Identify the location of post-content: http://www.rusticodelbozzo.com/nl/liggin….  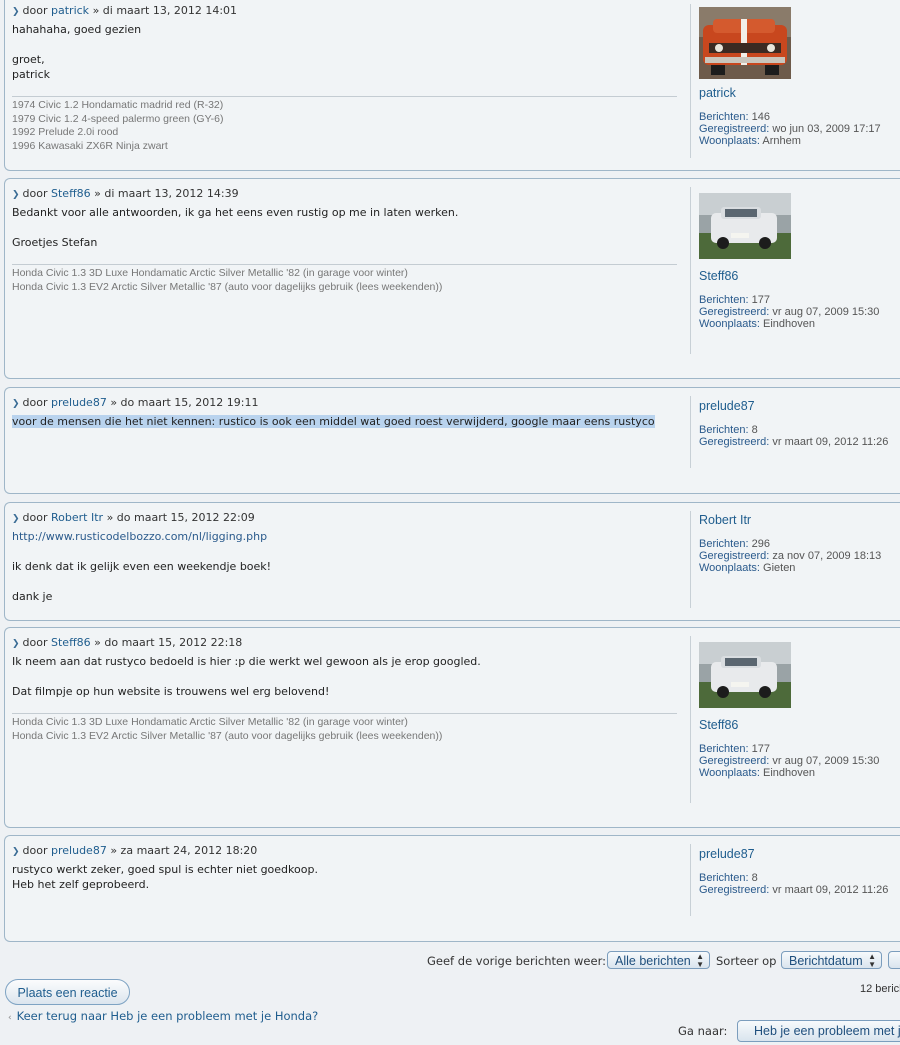
(344, 566).